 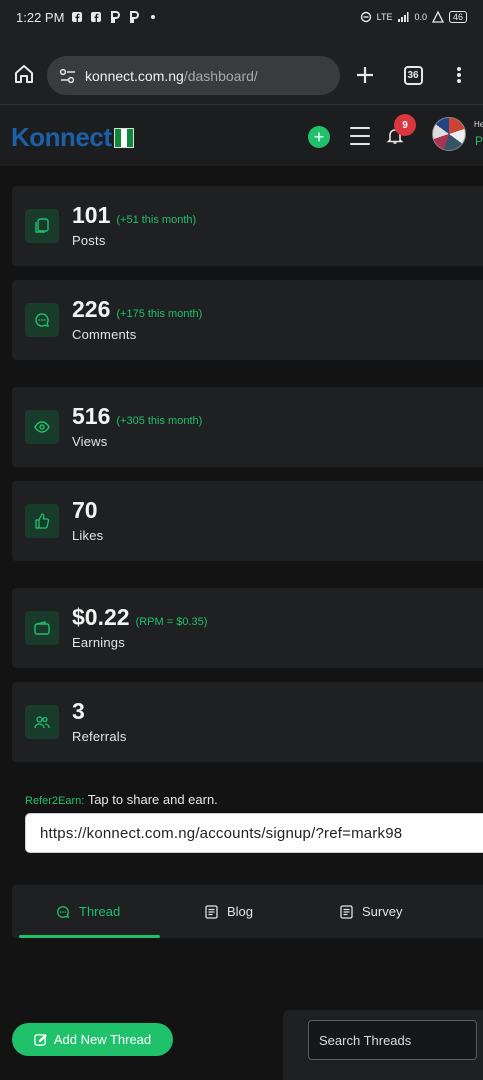 I want to click on site-settings-icon, so click(x=68, y=76).